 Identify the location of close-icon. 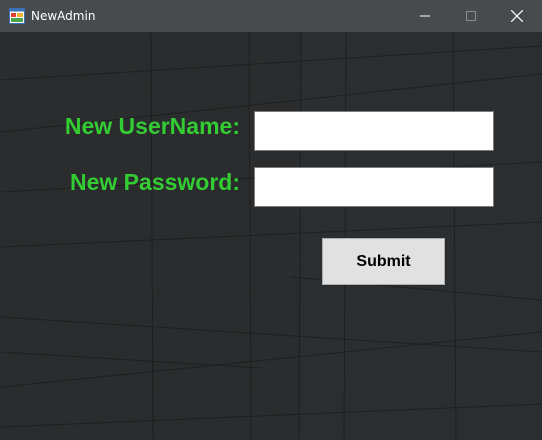
(517, 16).